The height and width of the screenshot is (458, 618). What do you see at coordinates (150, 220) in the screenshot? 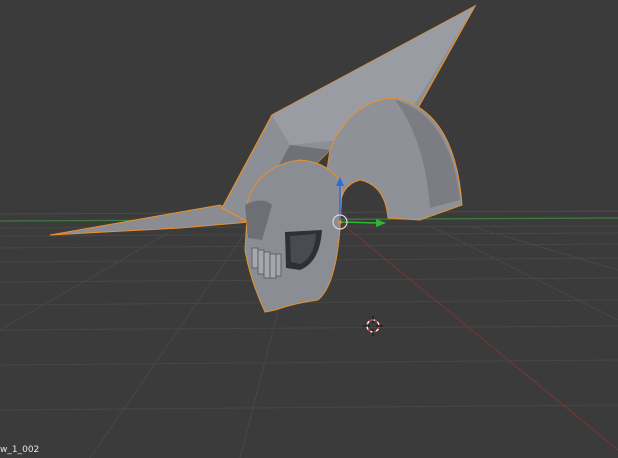
I see `mesh-spike` at bounding box center [150, 220].